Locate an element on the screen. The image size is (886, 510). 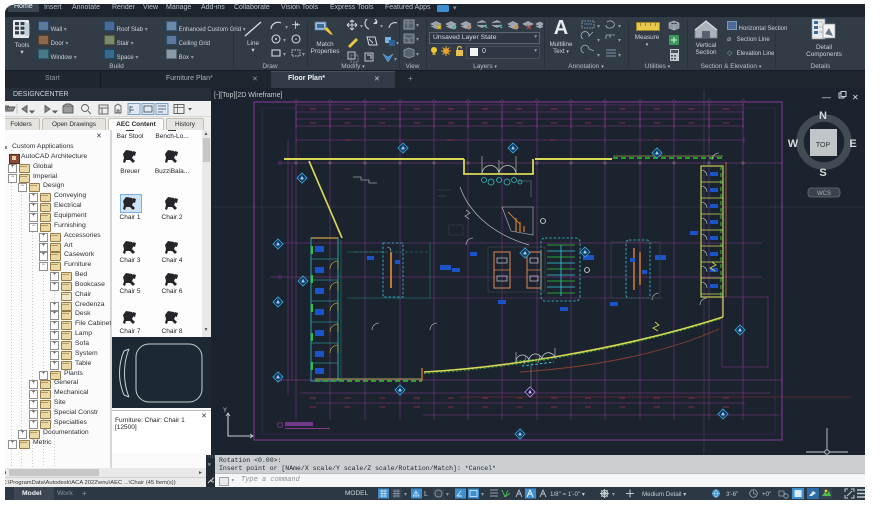
svg-text: Y is located at coordinates (225, 411).